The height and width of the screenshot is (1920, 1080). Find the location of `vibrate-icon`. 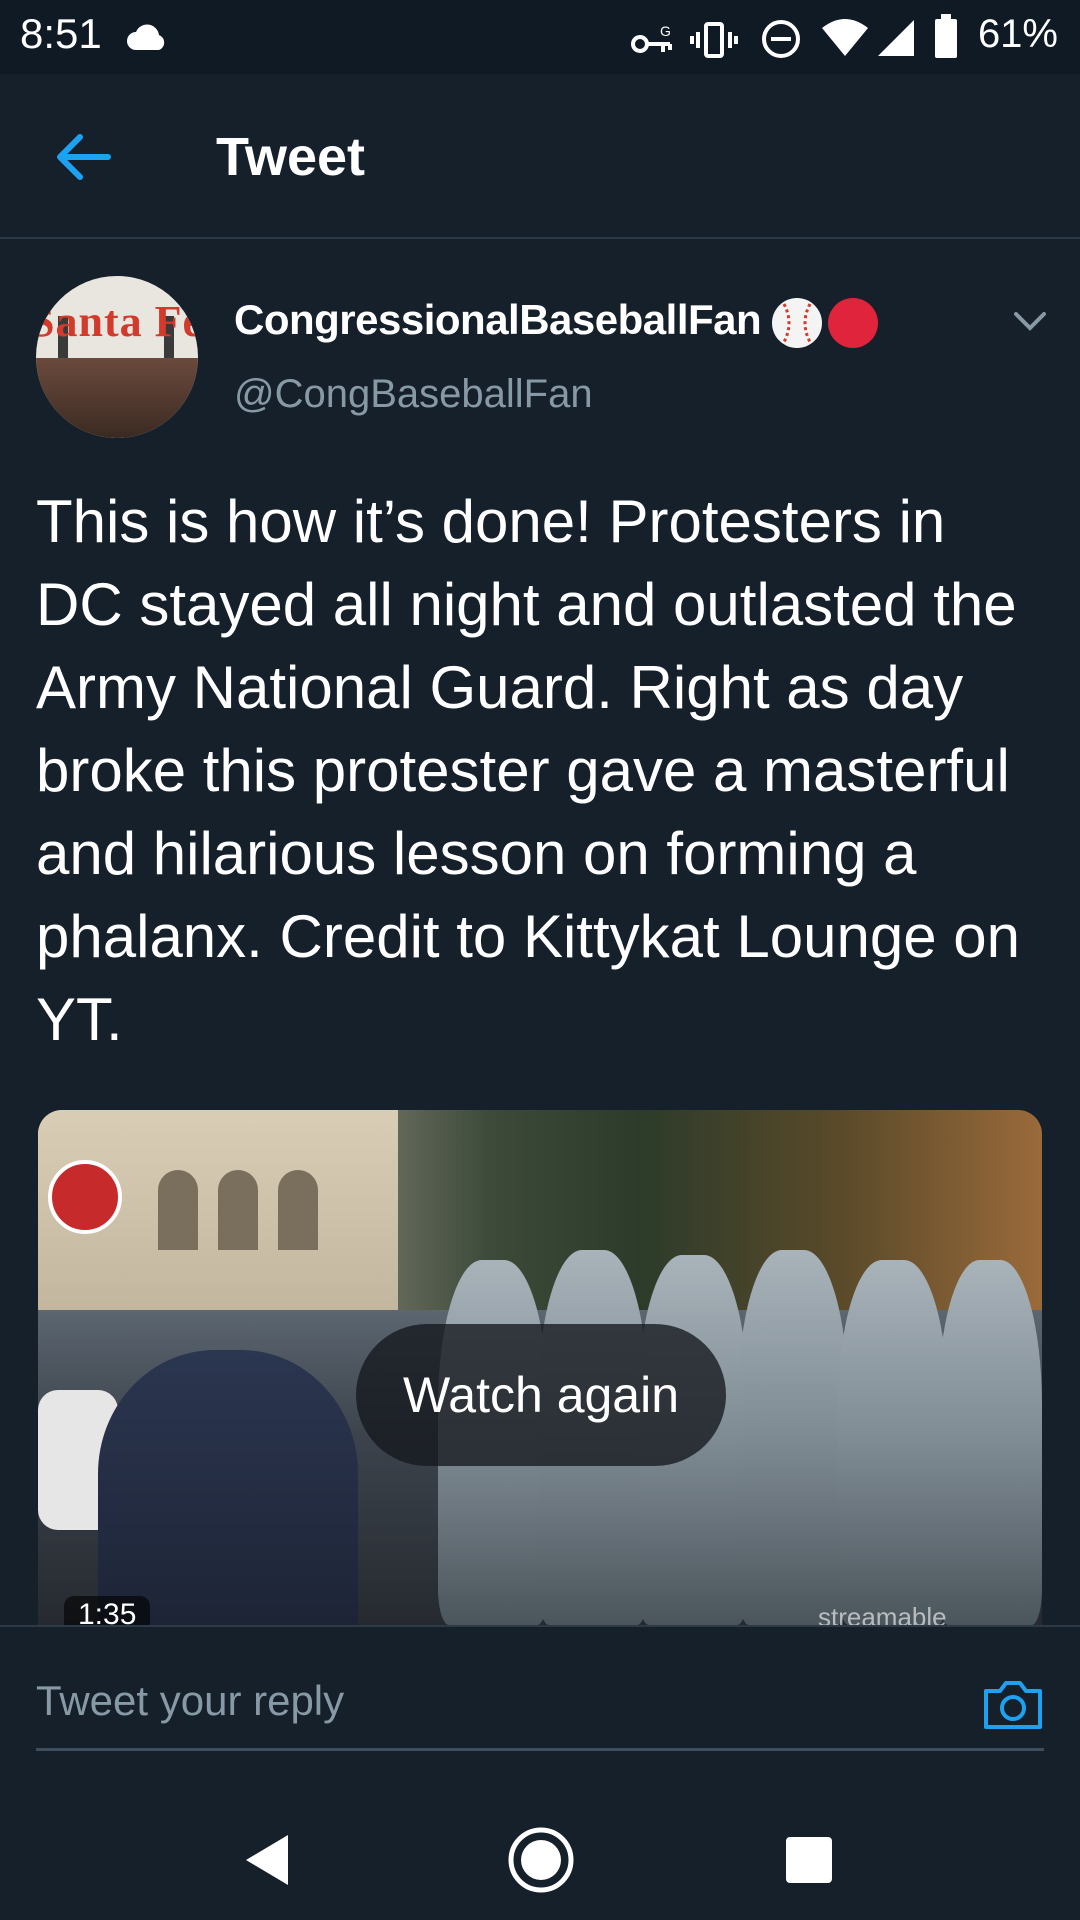

vibrate-icon is located at coordinates (714, 40).